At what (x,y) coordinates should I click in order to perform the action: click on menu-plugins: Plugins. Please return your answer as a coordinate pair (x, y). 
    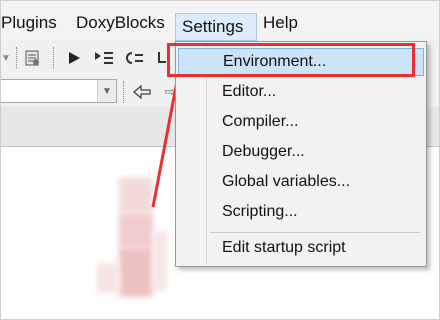
    Looking at the image, I should click on (32, 23).